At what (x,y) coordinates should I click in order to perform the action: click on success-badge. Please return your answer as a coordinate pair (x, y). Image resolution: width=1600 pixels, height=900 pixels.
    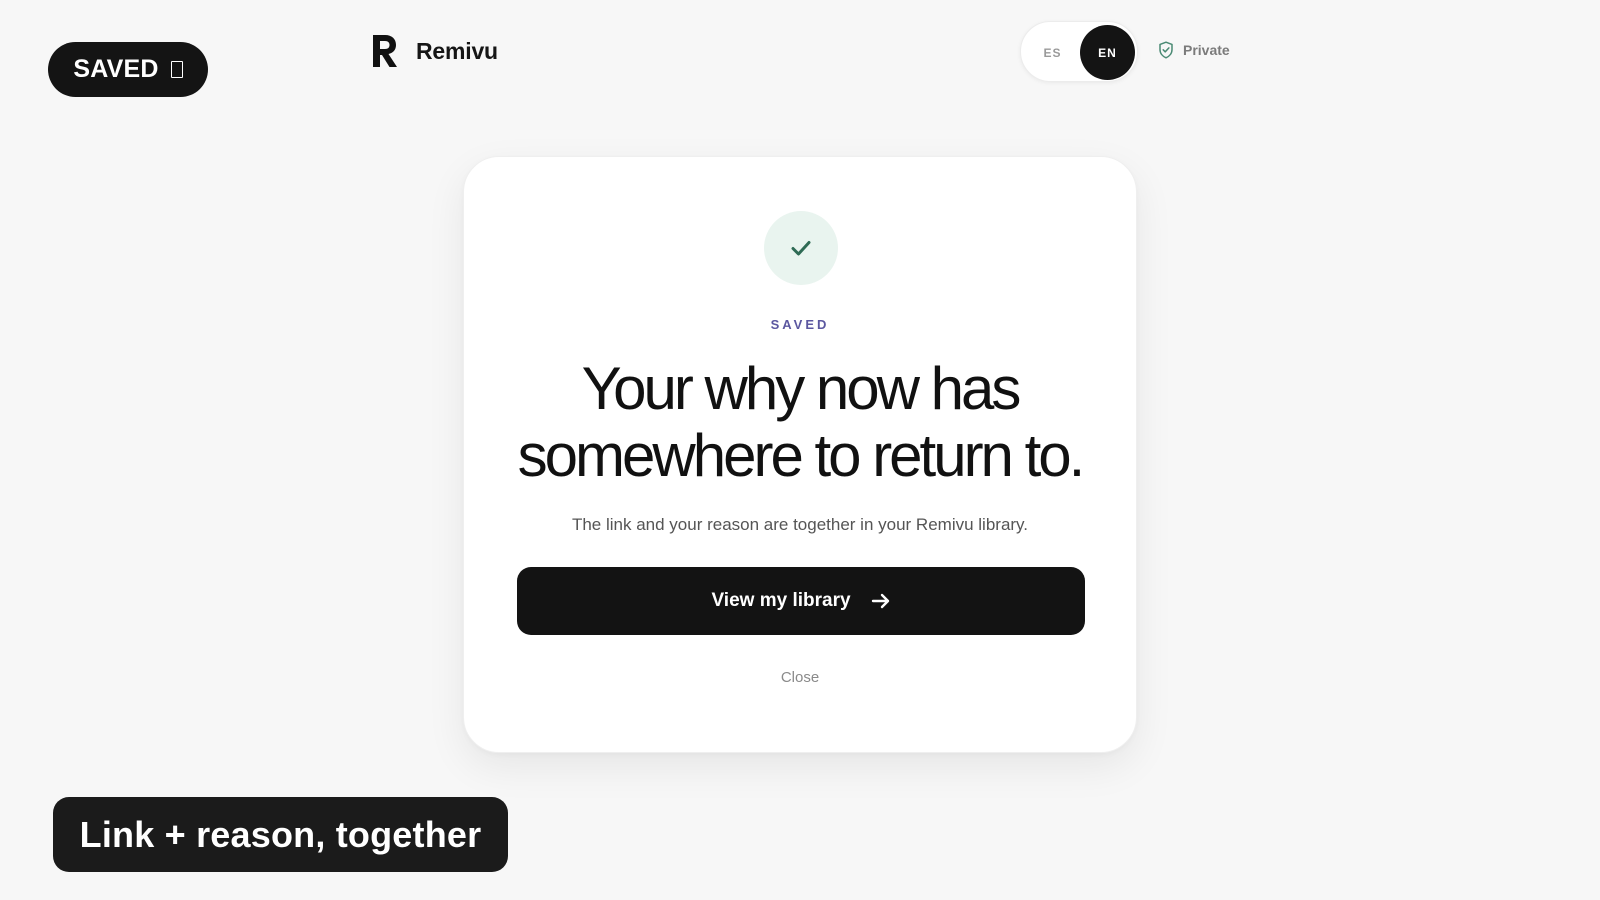
    Looking at the image, I should click on (801, 248).